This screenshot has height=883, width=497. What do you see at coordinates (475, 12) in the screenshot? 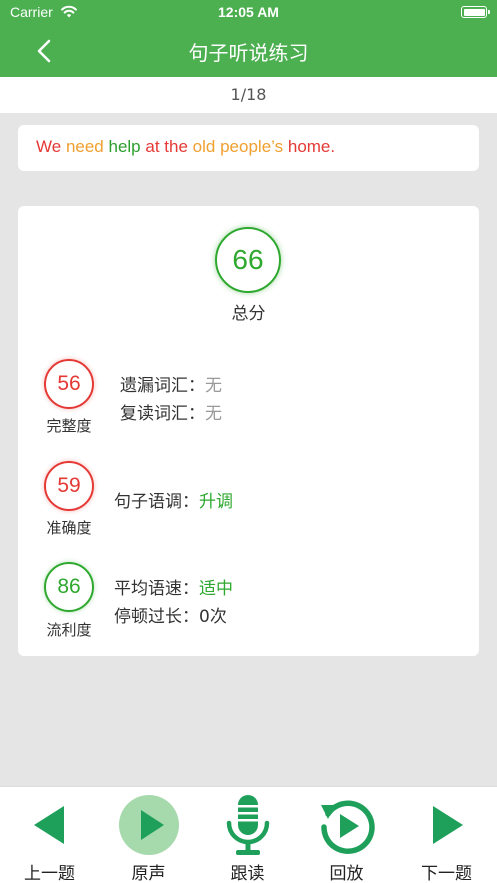
I see `battery-icon` at bounding box center [475, 12].